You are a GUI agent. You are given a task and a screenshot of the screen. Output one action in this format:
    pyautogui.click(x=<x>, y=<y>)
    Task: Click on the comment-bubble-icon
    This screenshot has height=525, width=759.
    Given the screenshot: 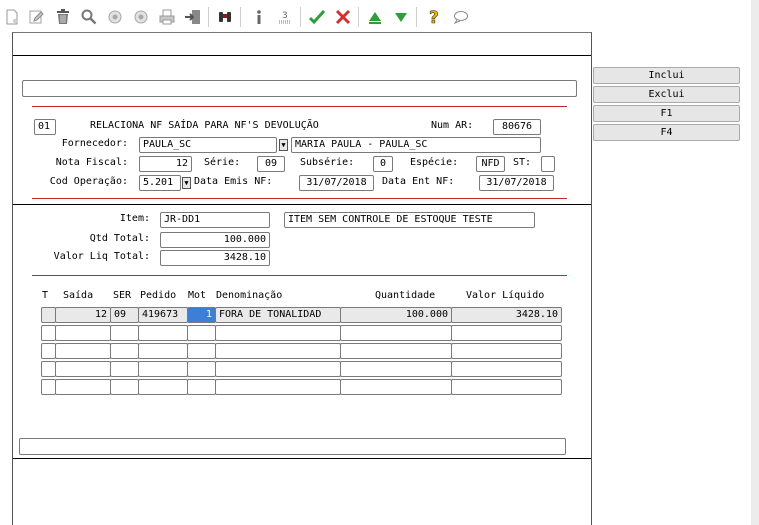 What is the action you would take?
    pyautogui.click(x=461, y=17)
    